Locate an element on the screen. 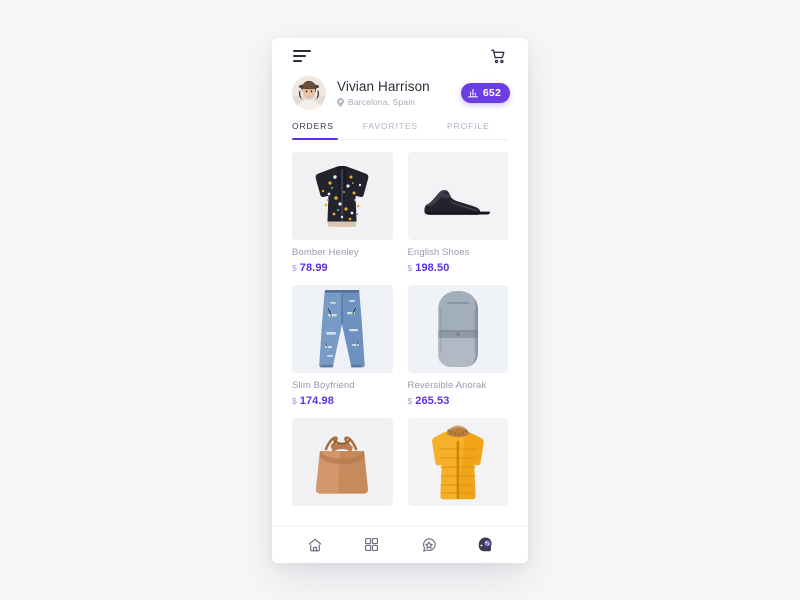  nav-profile-button is located at coordinates (486, 545).